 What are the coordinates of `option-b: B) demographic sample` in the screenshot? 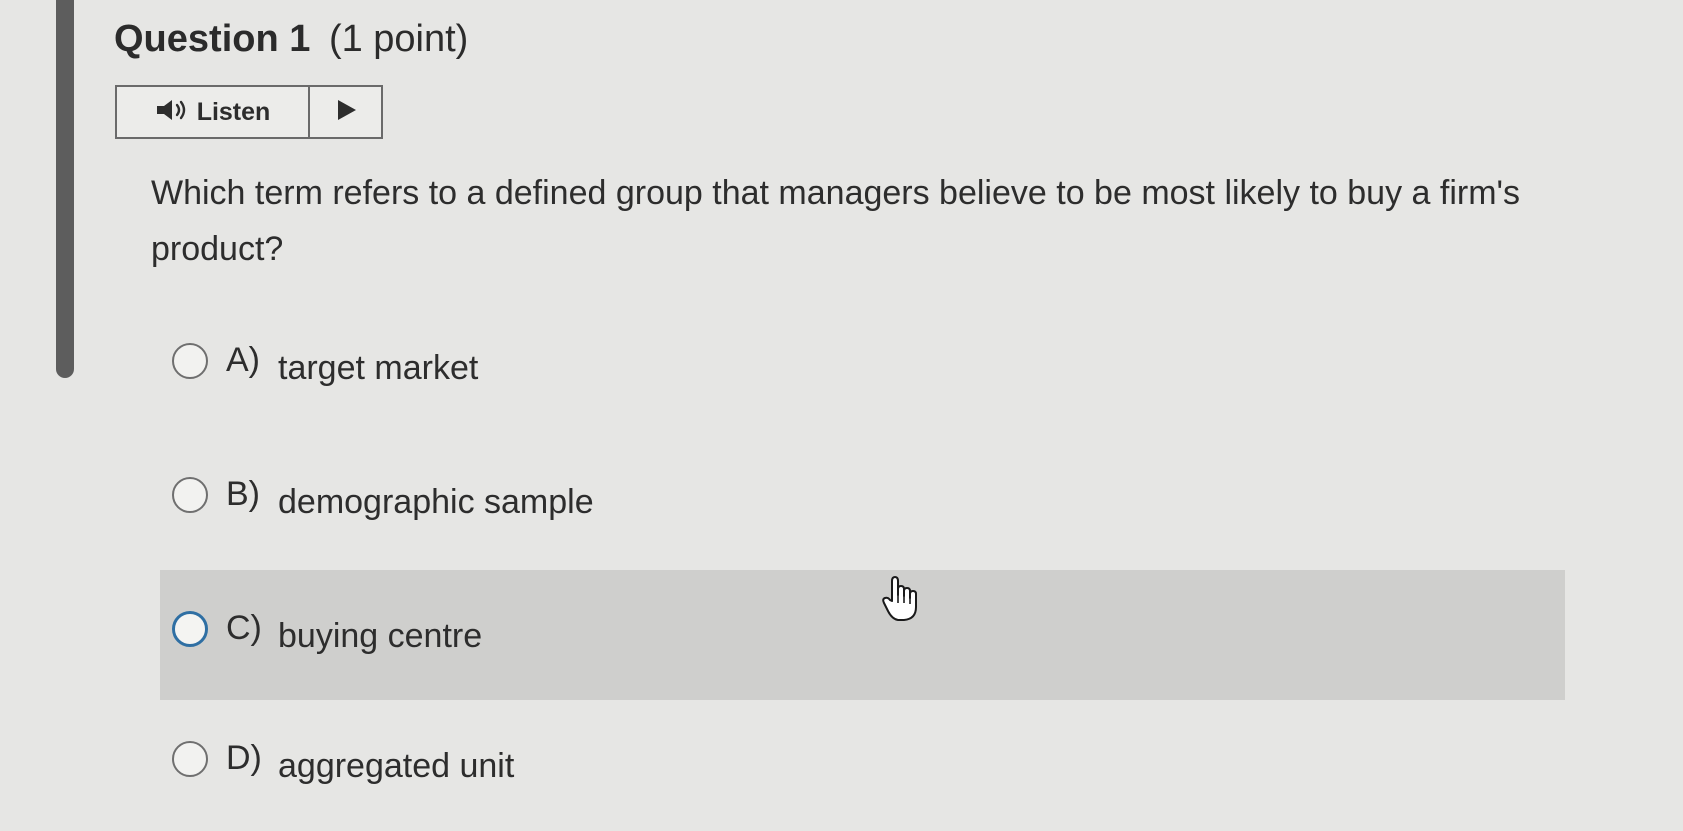 It's located at (862, 501).